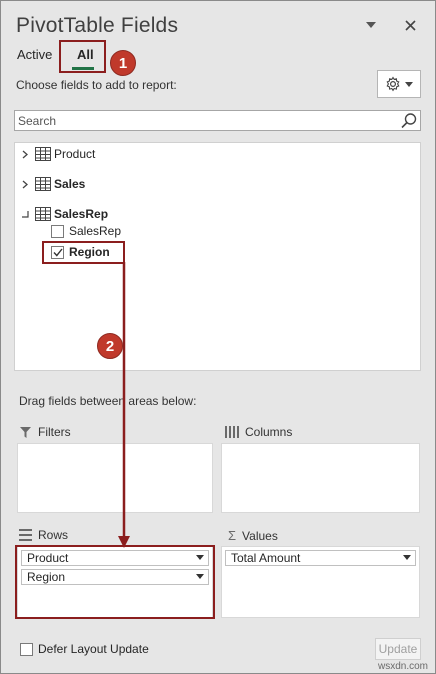  I want to click on defer-label: Defer Layout Update, so click(93, 649).